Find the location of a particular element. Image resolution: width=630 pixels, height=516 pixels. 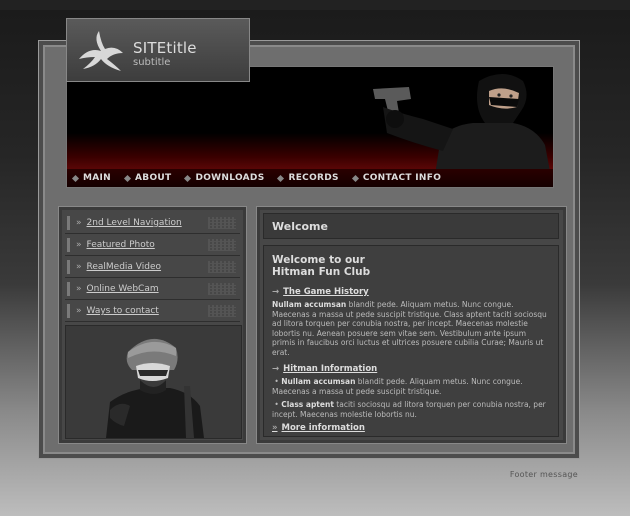

sidebar-item-featured-photo: » Featured Photo is located at coordinates (152, 245).